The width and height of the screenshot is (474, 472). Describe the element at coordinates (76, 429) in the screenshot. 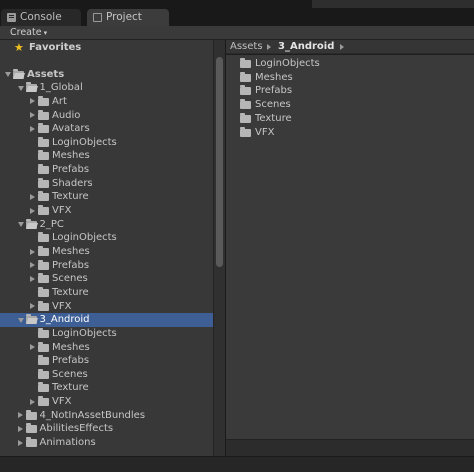

I see `tree-item-label: AbilitiesEffects` at that location.